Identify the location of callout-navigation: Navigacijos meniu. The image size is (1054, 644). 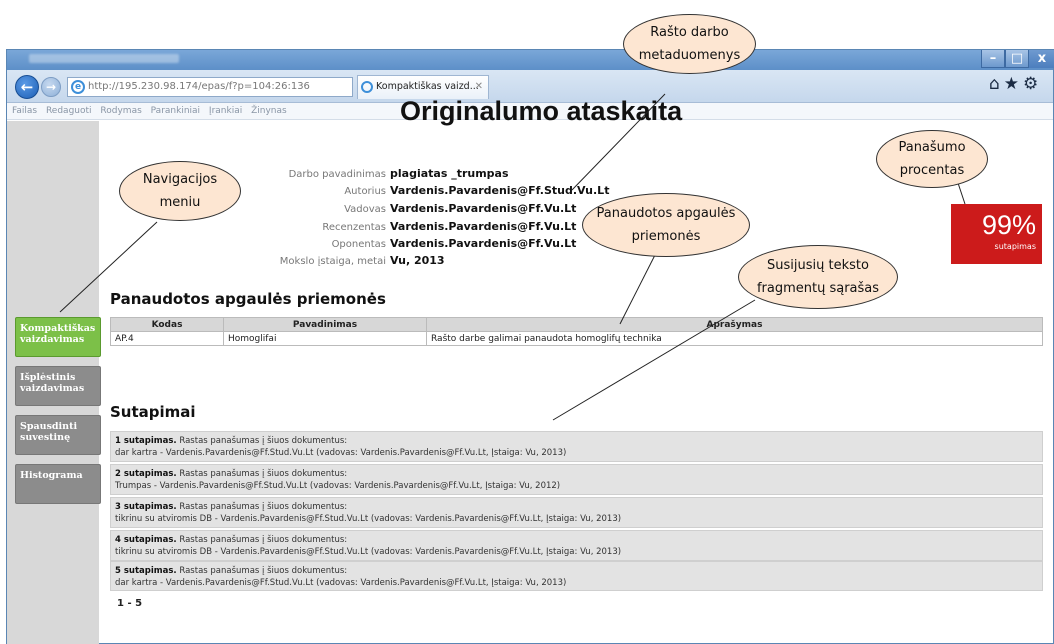
(180, 191).